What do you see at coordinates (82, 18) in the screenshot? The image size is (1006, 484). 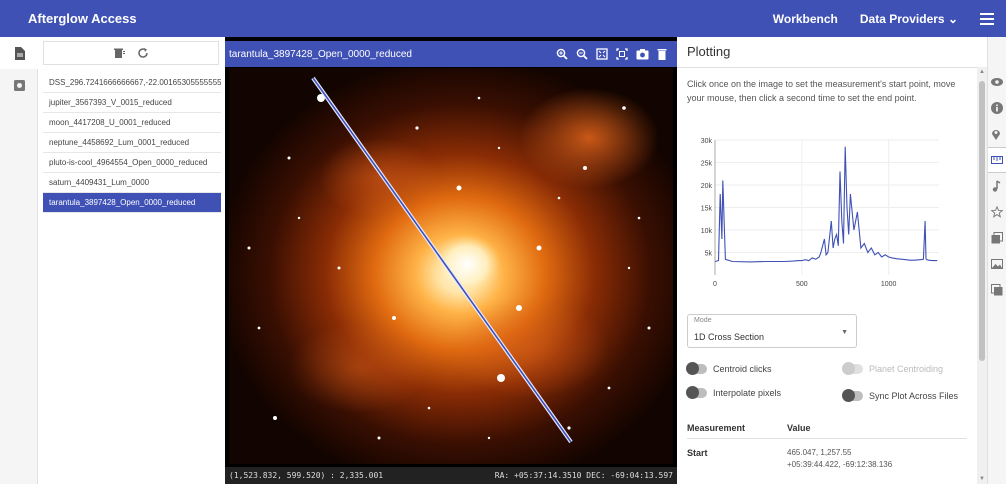 I see `app-title: Afterglow Access` at bounding box center [82, 18].